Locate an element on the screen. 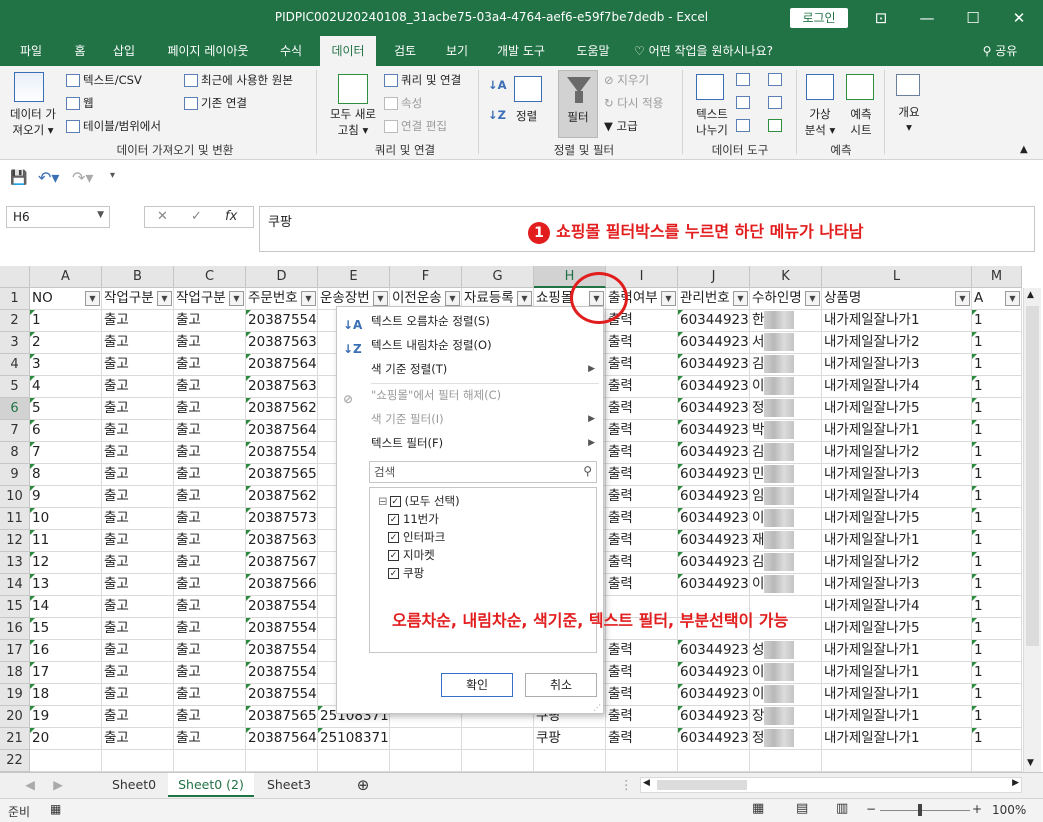 This screenshot has width=1043, height=822. existing-connections-button: 기존 연결 is located at coordinates (215, 103).